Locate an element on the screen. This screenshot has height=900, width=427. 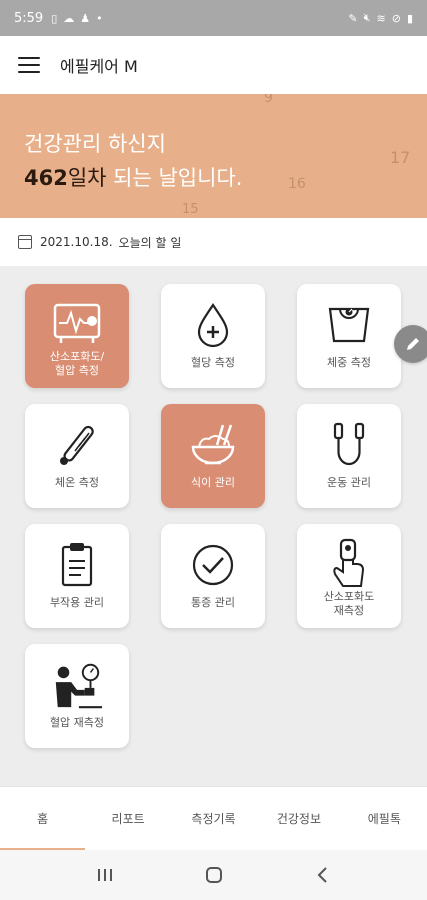
checkmark-icon is located at coordinates (213, 565).